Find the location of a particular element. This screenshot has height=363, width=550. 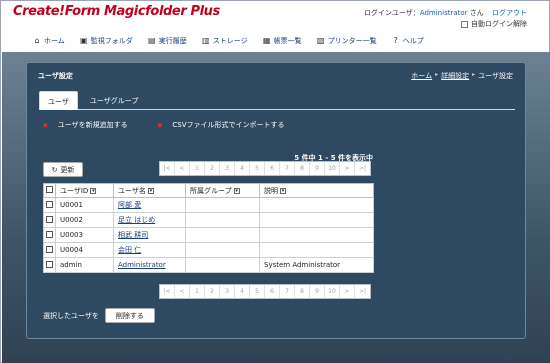

history-icon: ▤ is located at coordinates (152, 40).